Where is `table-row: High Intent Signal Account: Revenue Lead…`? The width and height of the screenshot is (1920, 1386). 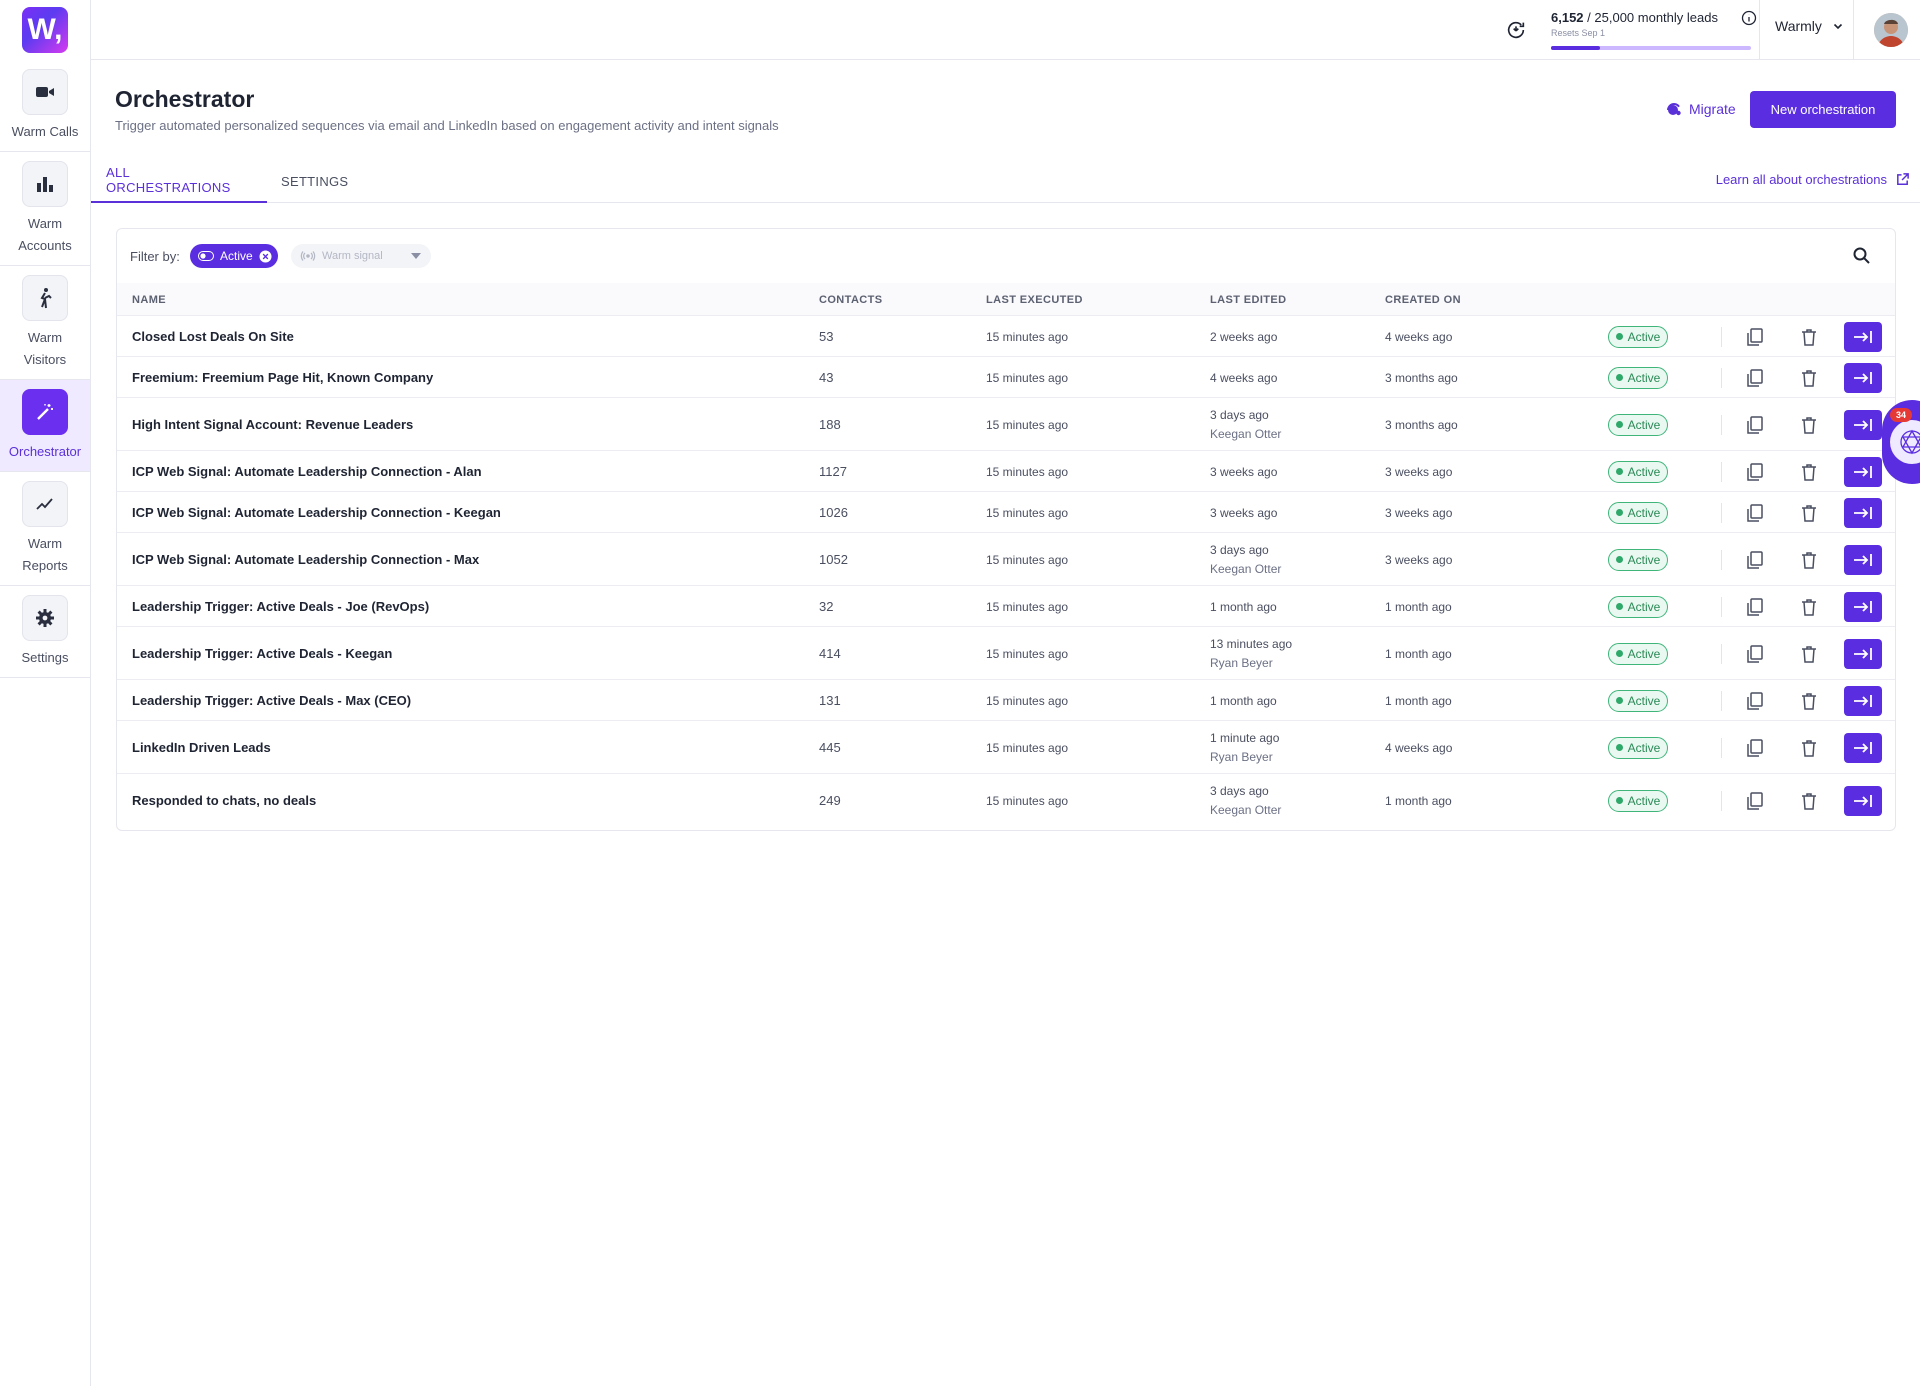
table-row: High Intent Signal Account: Revenue Lead… is located at coordinates (1006, 424).